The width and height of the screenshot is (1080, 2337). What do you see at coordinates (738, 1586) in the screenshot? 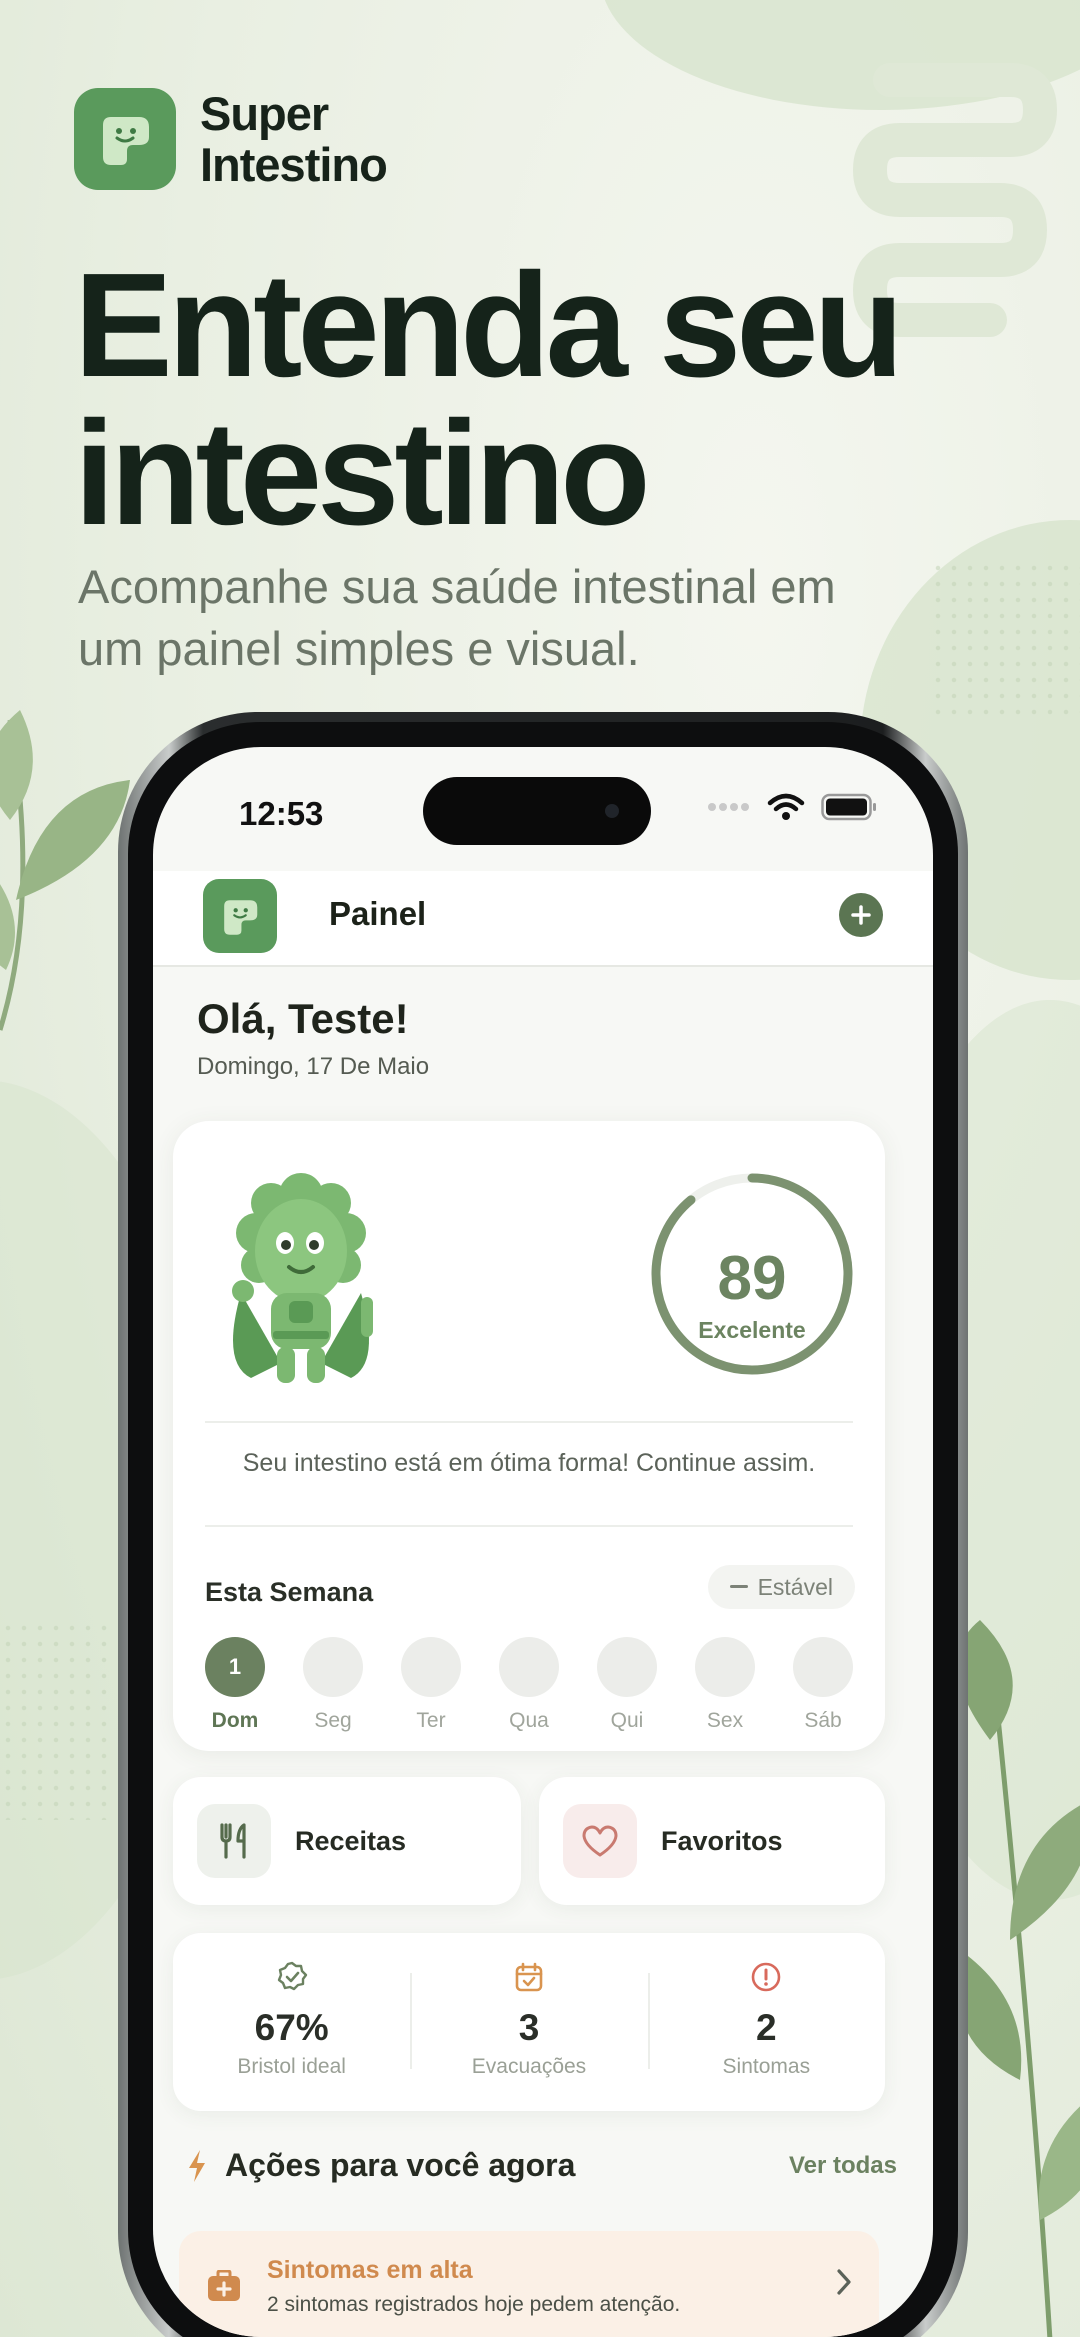
I see `minus-icon` at bounding box center [738, 1586].